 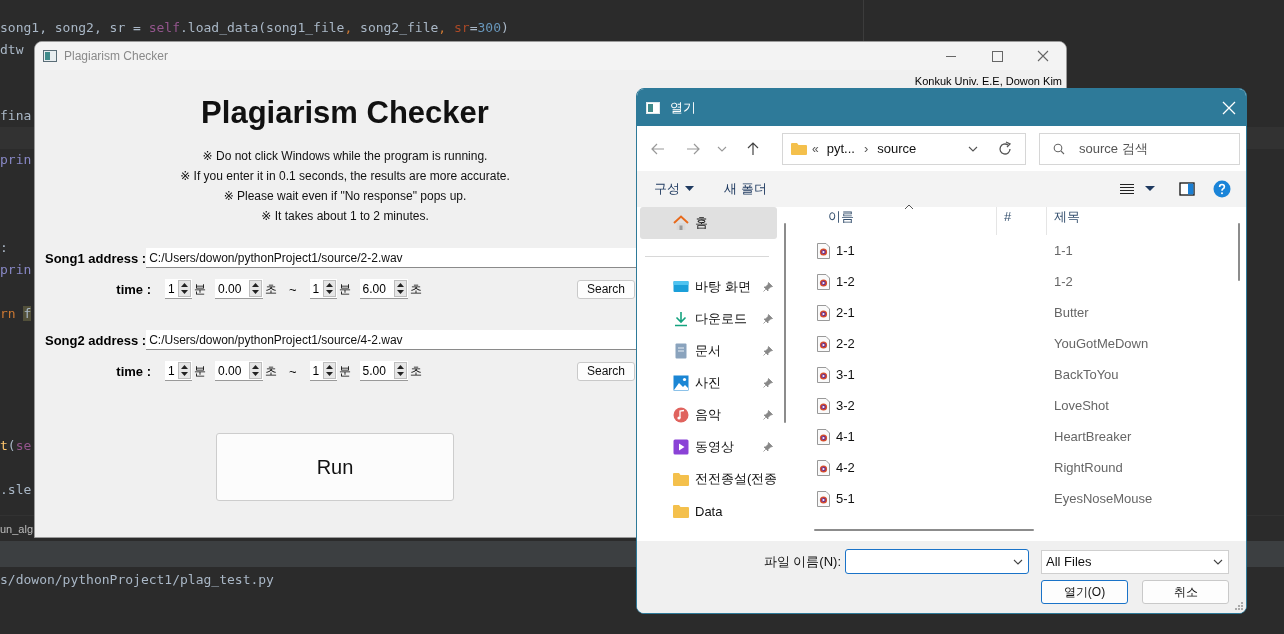 What do you see at coordinates (345, 176) in the screenshot?
I see `note-text: ※ If you enter it in 0.1 seconds, the results are more accurate.` at bounding box center [345, 176].